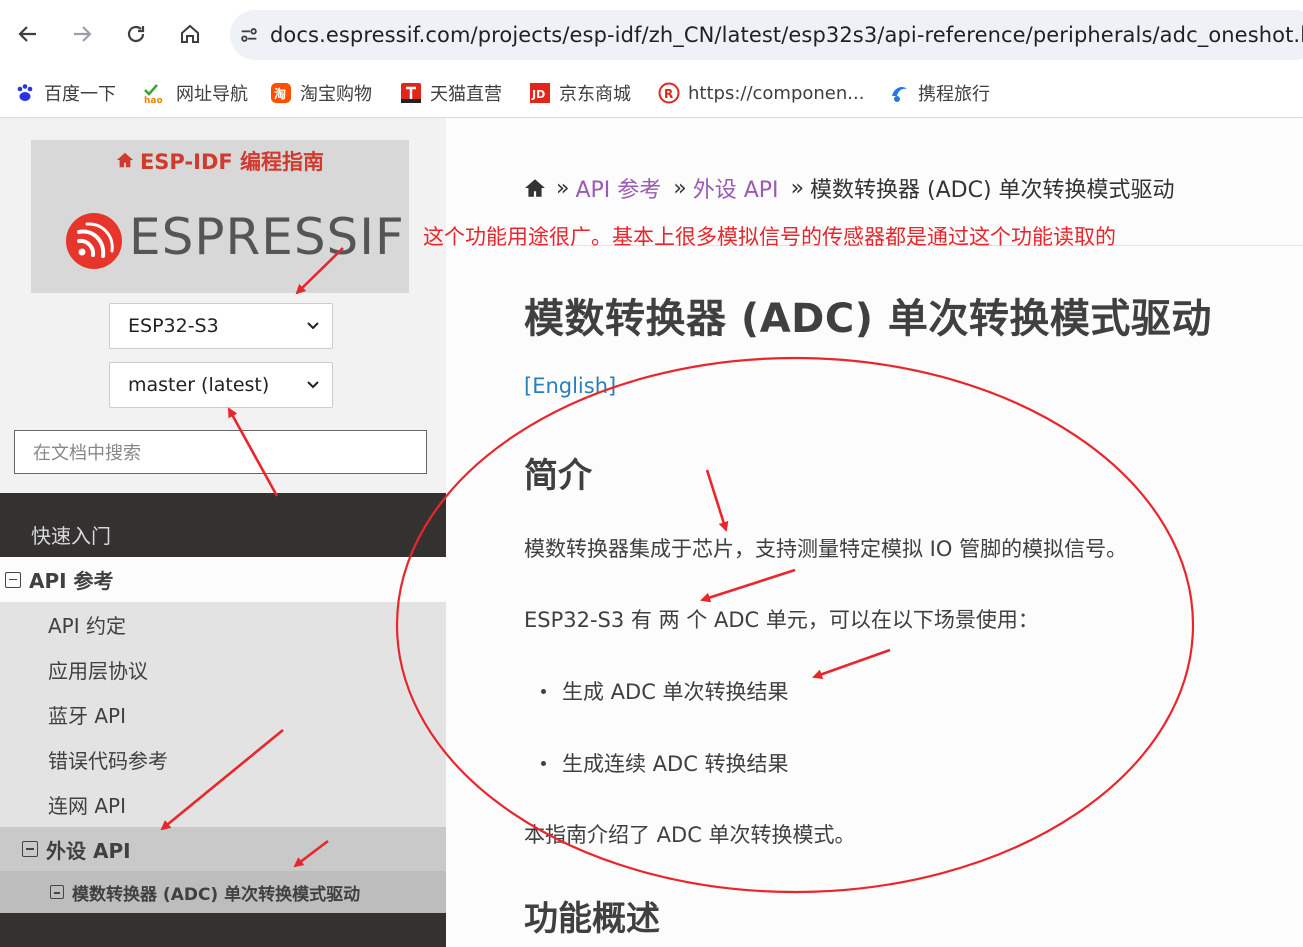 This screenshot has height=947, width=1303. Describe the element at coordinates (558, 476) in the screenshot. I see `intro-heading: 简介` at that location.